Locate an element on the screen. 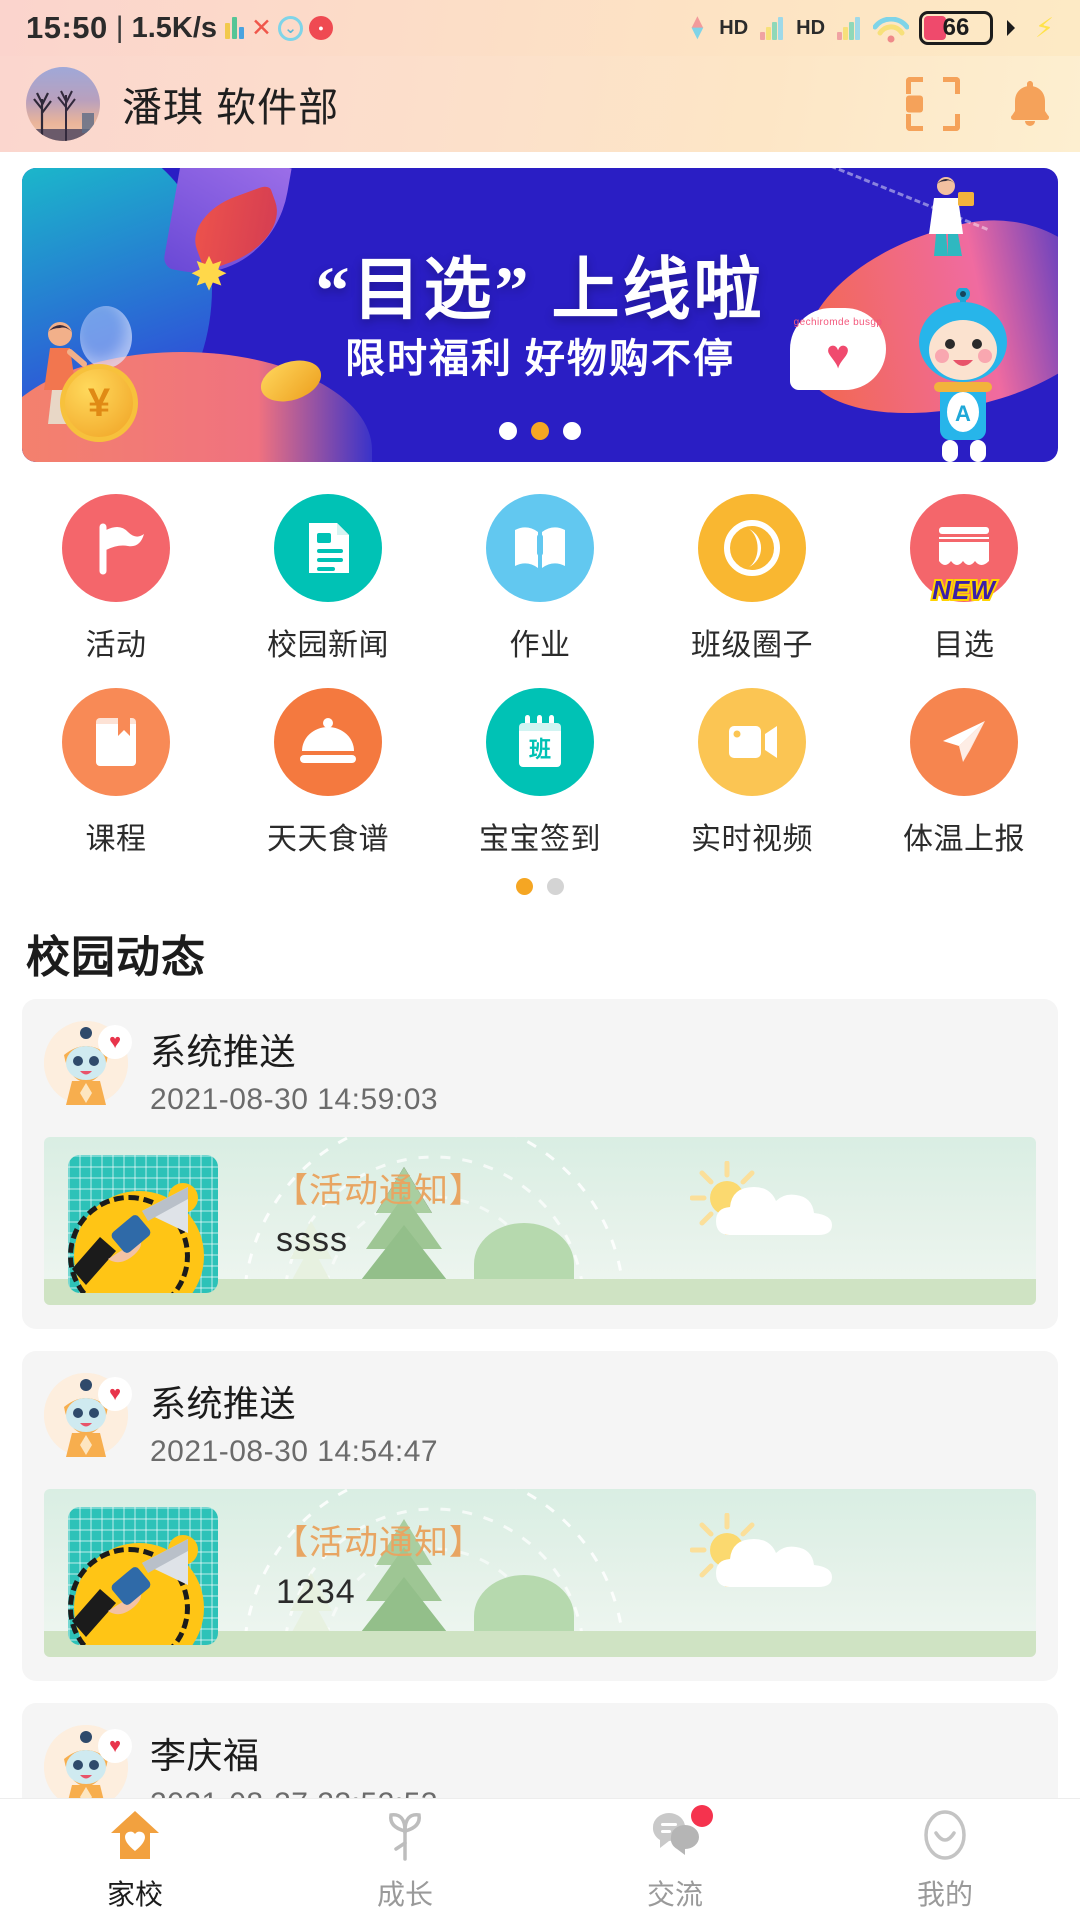  course-icon is located at coordinates (116, 742).